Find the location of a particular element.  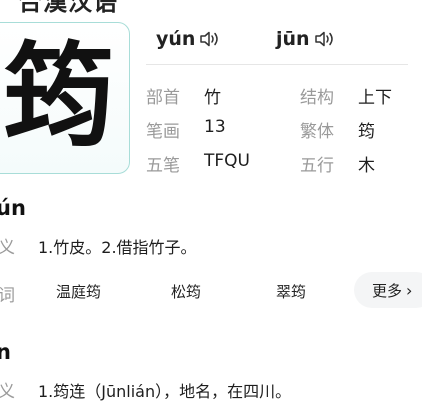

words-label: 词 is located at coordinates (7, 296).